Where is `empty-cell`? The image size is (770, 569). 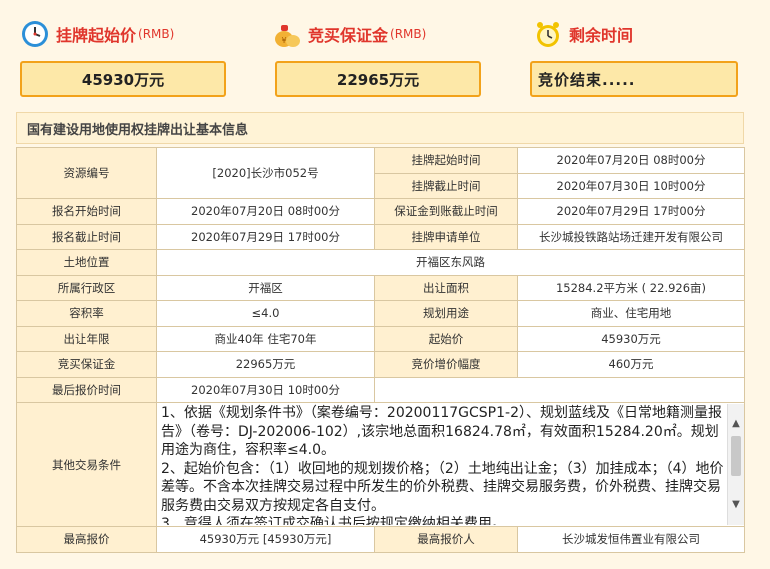
empty-cell is located at coordinates (559, 389).